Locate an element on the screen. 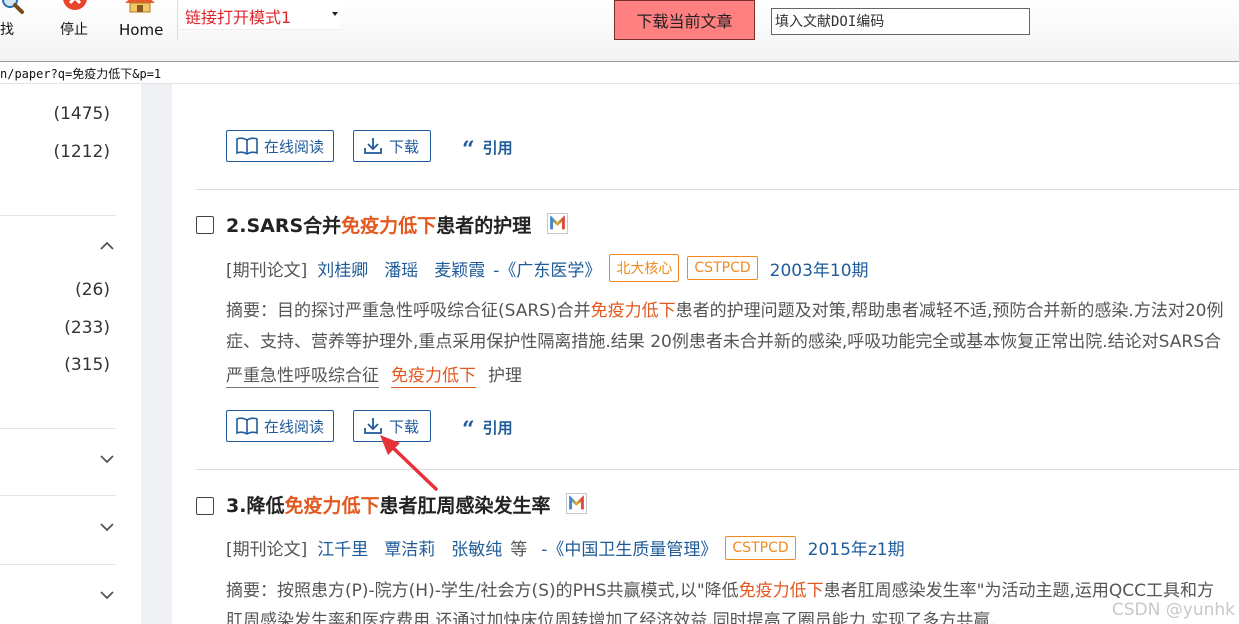 The height and width of the screenshot is (624, 1239). author-link: 张敏纯 is located at coordinates (476, 547).